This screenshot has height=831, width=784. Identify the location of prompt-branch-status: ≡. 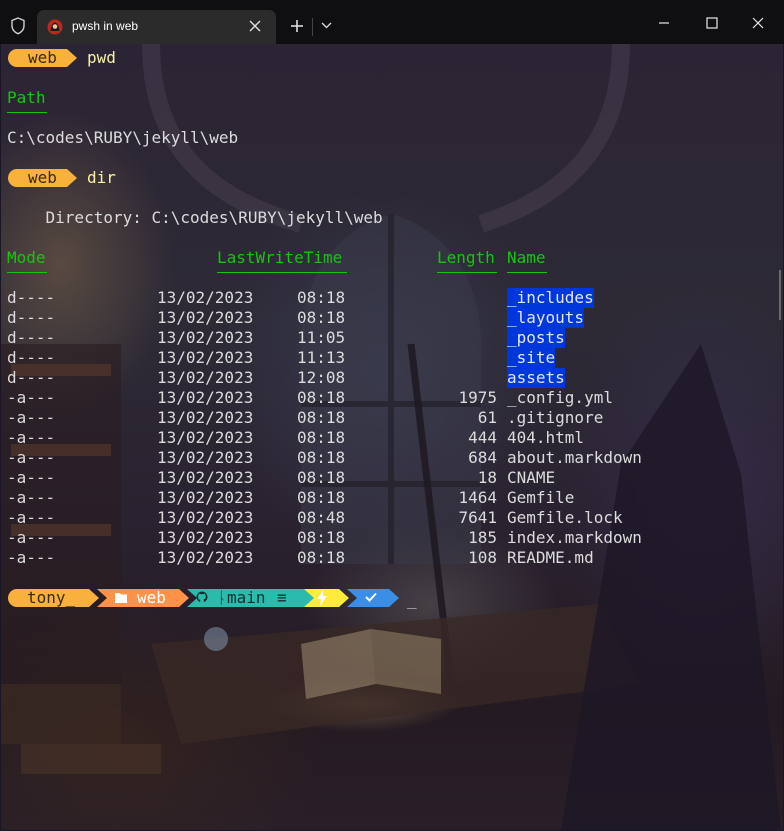
(282, 597).